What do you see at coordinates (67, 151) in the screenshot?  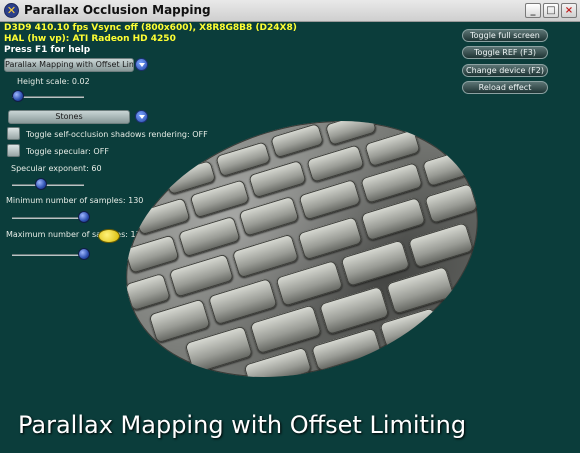 I see `specular-label: Toggle specular: OFF` at bounding box center [67, 151].